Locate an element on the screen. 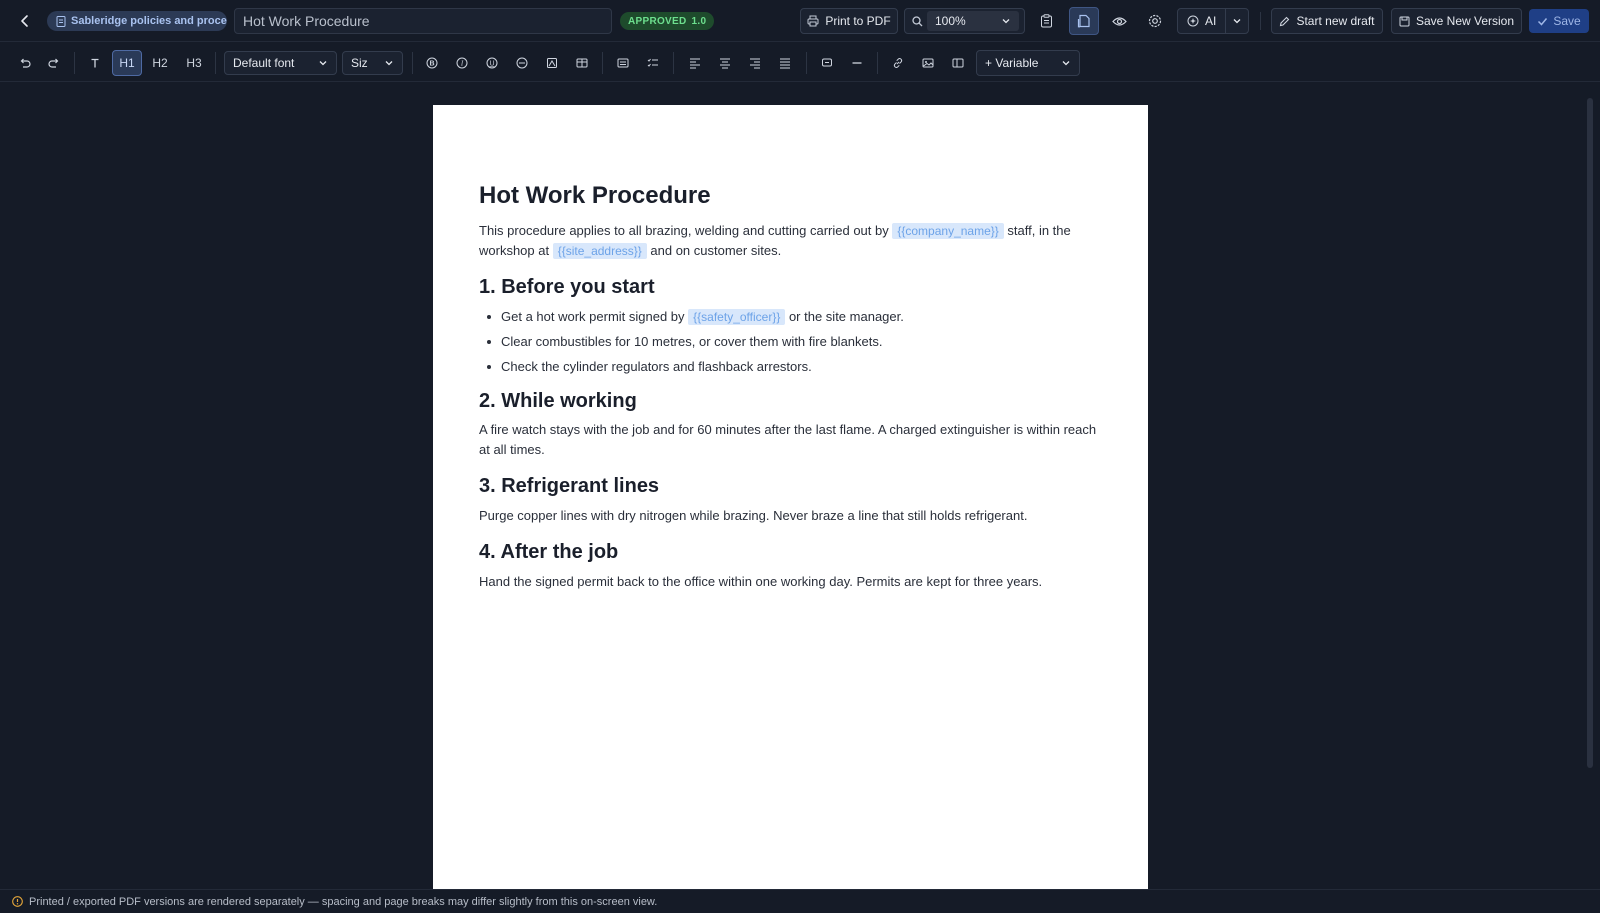 Image resolution: width=1600 pixels, height=913 pixels. align-justify-button is located at coordinates (785, 63).